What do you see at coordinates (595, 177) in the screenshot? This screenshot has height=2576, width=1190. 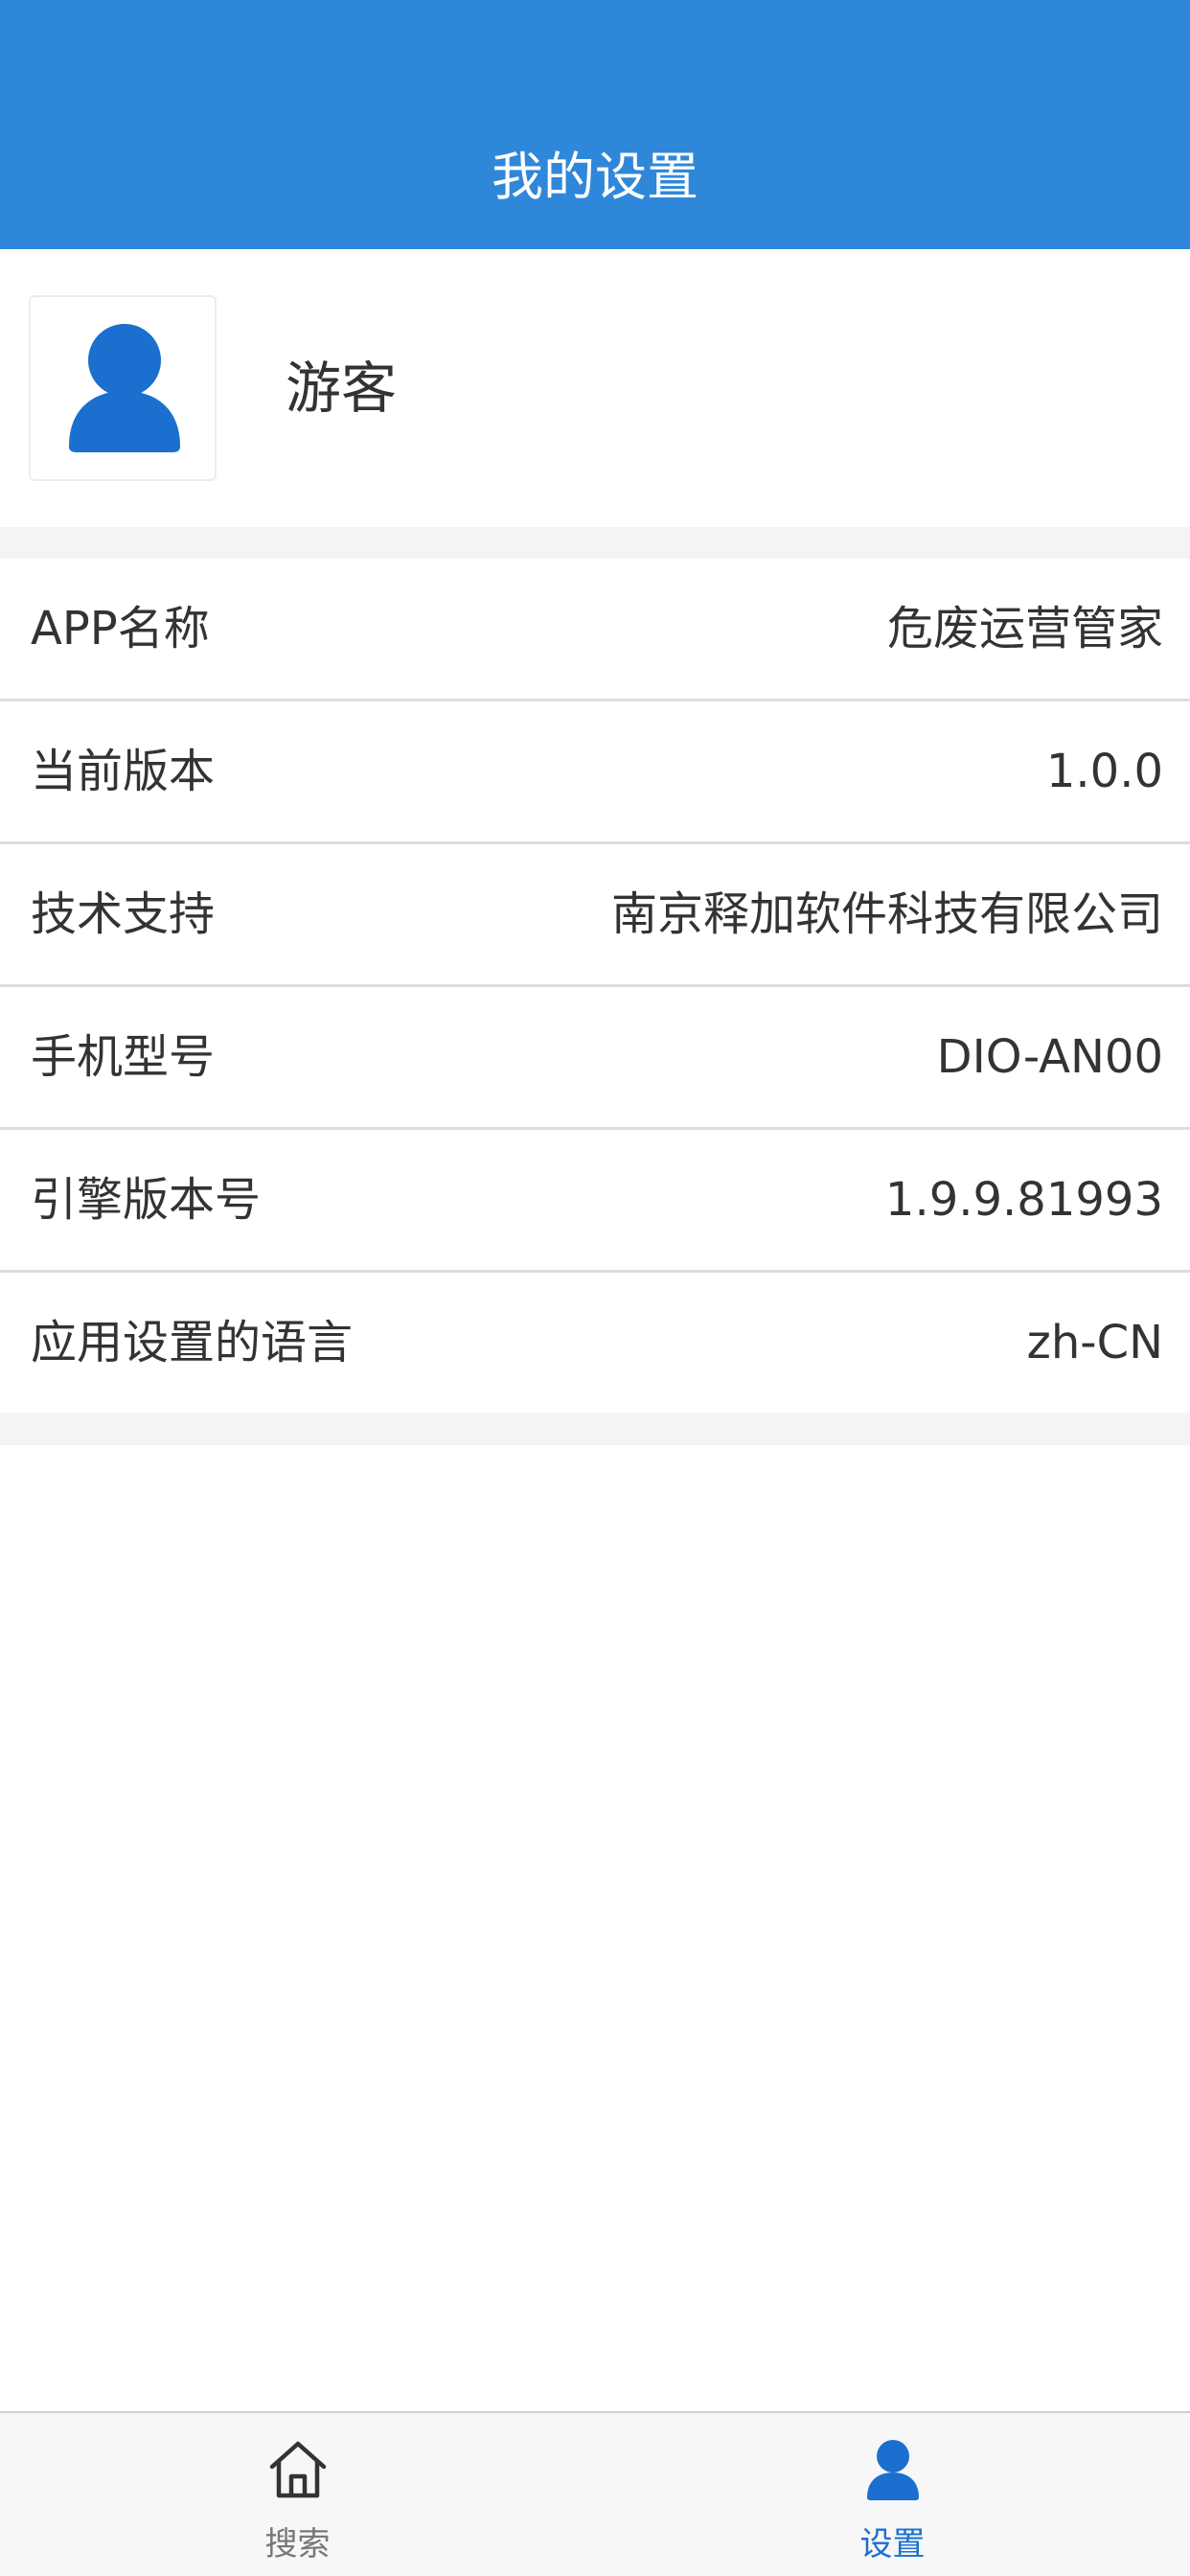 I see `page-title: 我的设置` at bounding box center [595, 177].